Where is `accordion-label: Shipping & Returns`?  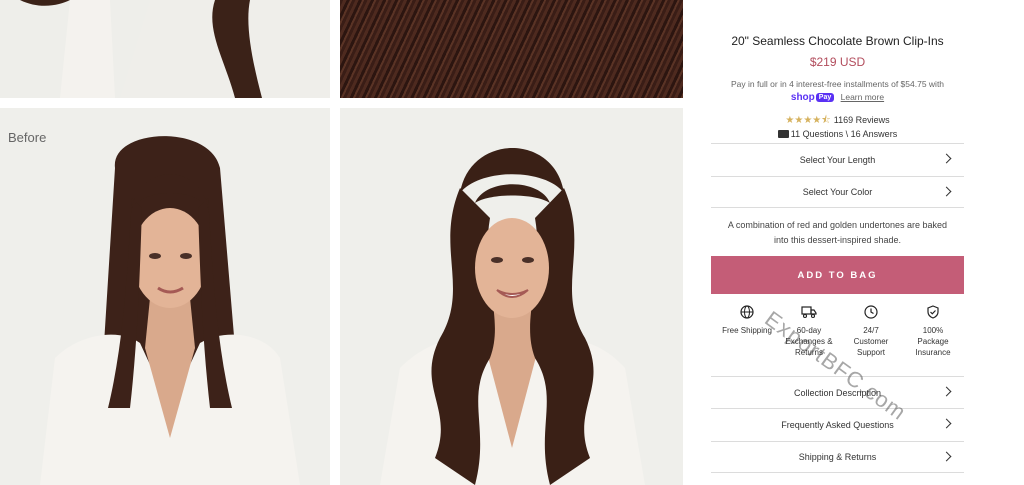
accordion-label: Shipping & Returns is located at coordinates (837, 457).